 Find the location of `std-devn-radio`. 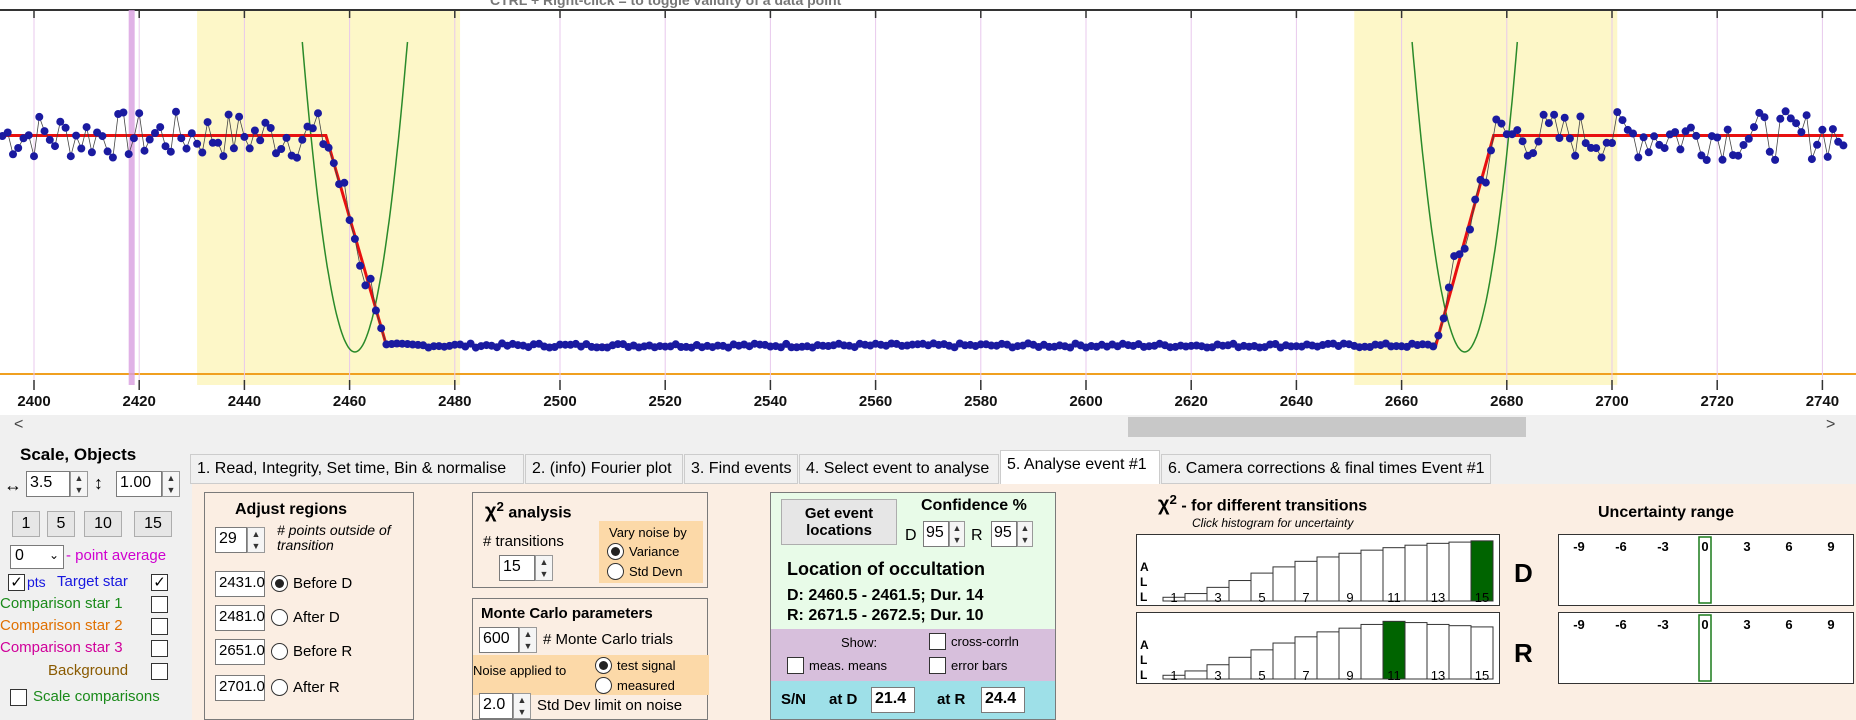

std-devn-radio is located at coordinates (615, 571).